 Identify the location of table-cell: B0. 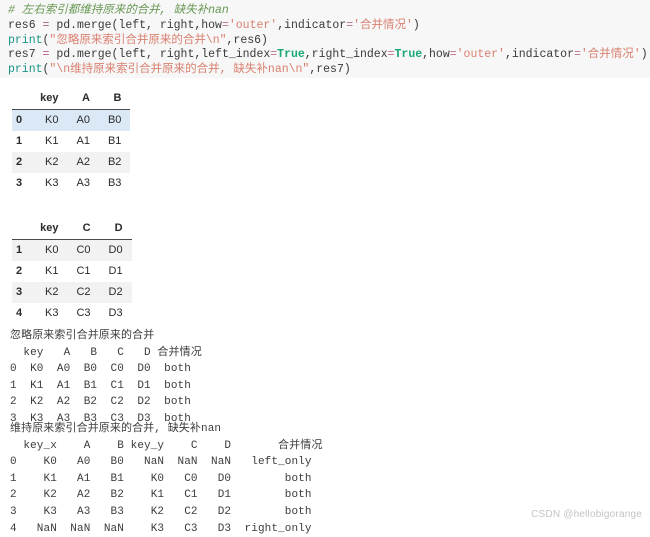
(114, 120).